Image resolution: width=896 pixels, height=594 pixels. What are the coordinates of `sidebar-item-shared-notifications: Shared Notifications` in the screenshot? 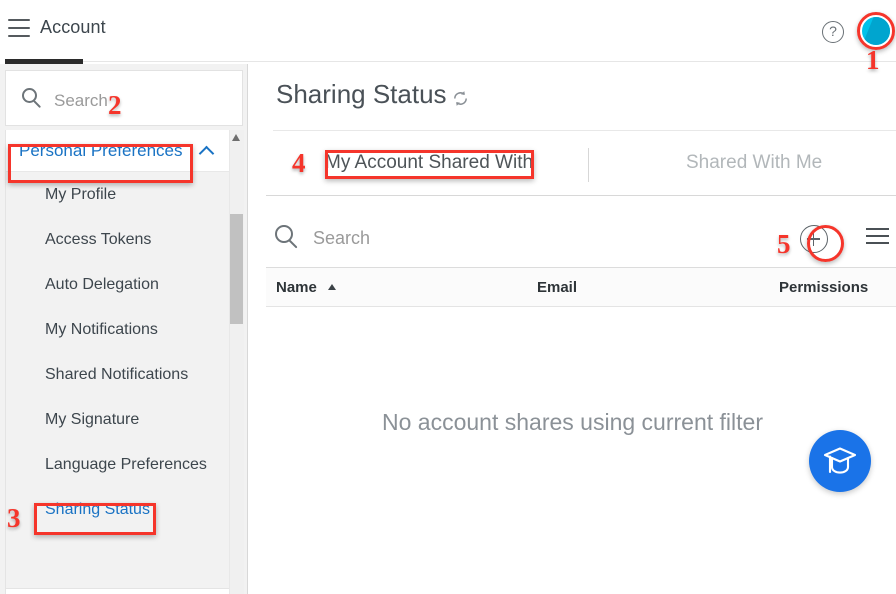 It's located at (124, 374).